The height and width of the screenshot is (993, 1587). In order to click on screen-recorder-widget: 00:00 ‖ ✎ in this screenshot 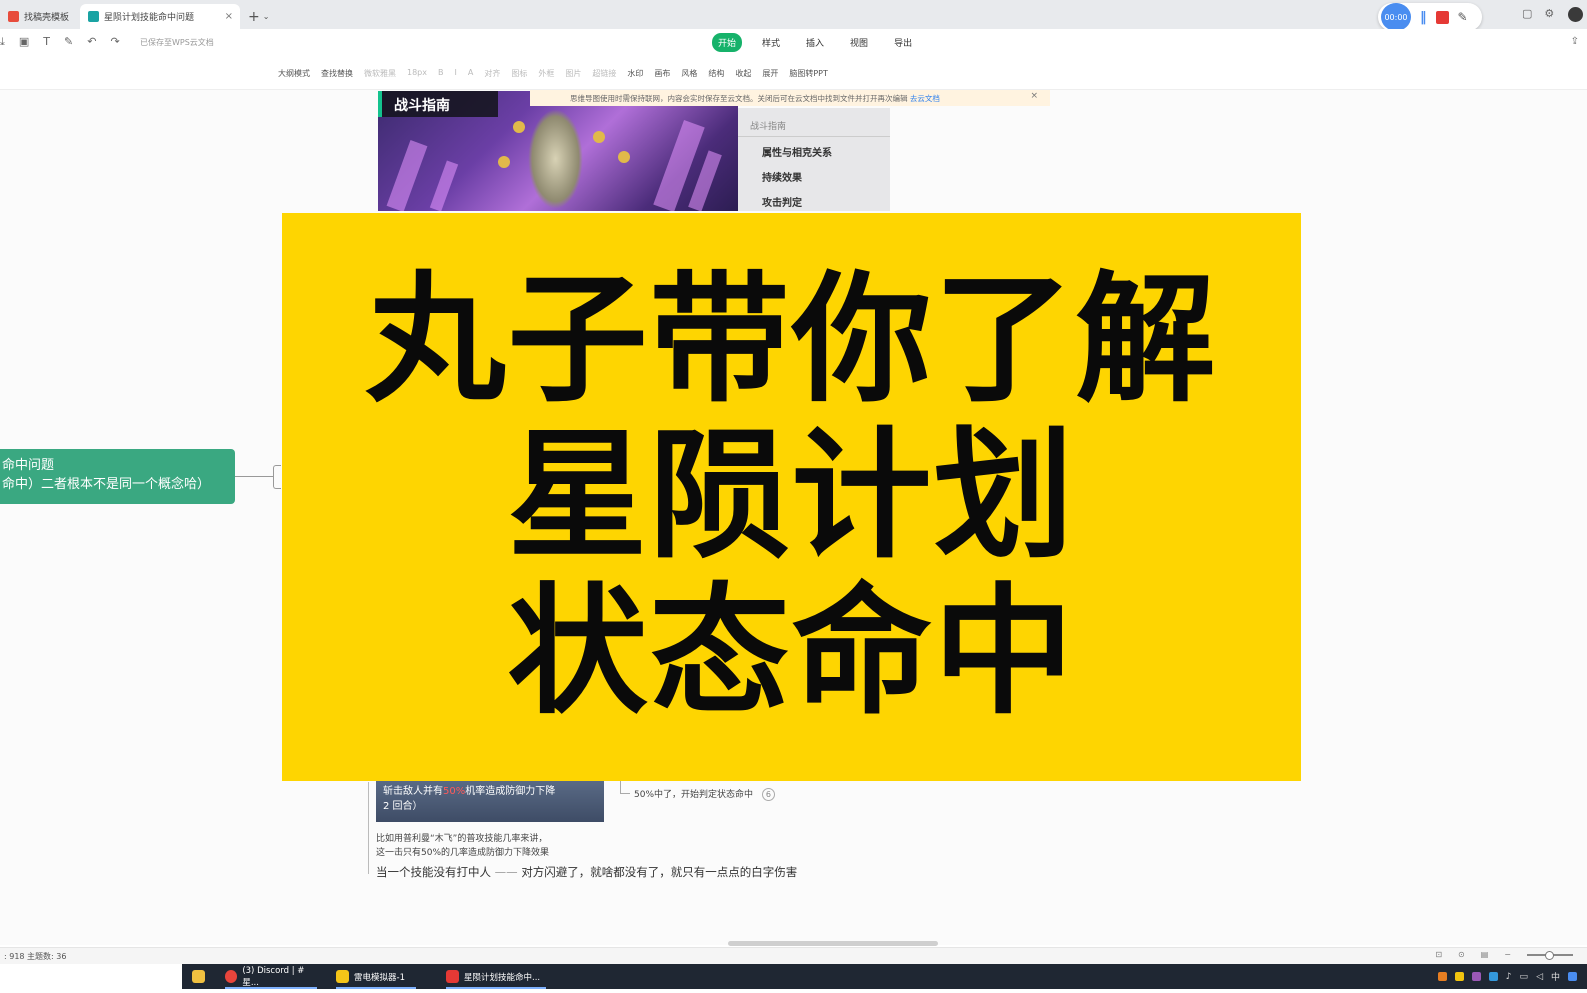, I will do `click(1430, 17)`.